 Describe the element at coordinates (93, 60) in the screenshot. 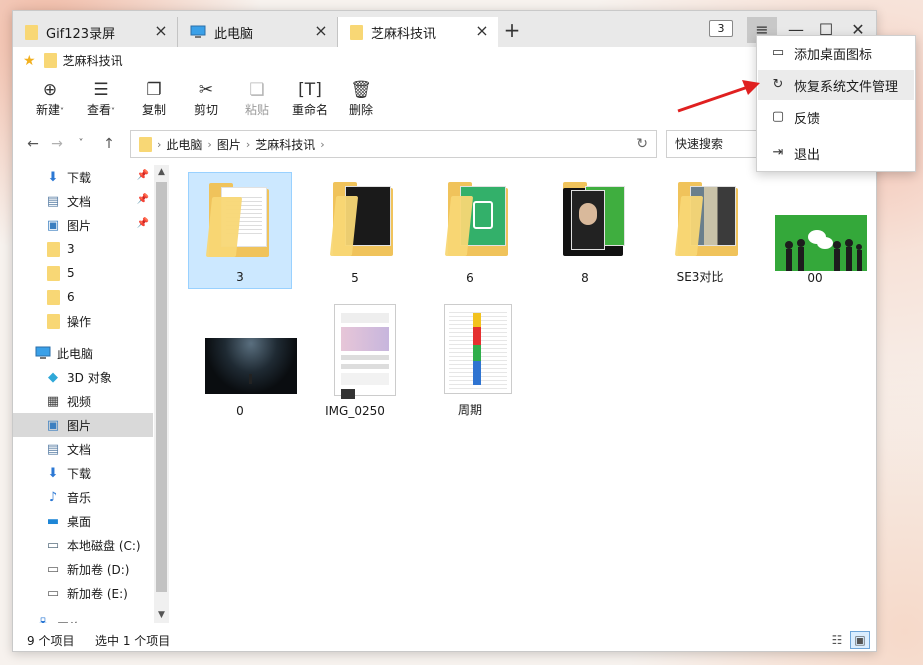

I see `quick-access-item: 芝麻科技讯` at that location.